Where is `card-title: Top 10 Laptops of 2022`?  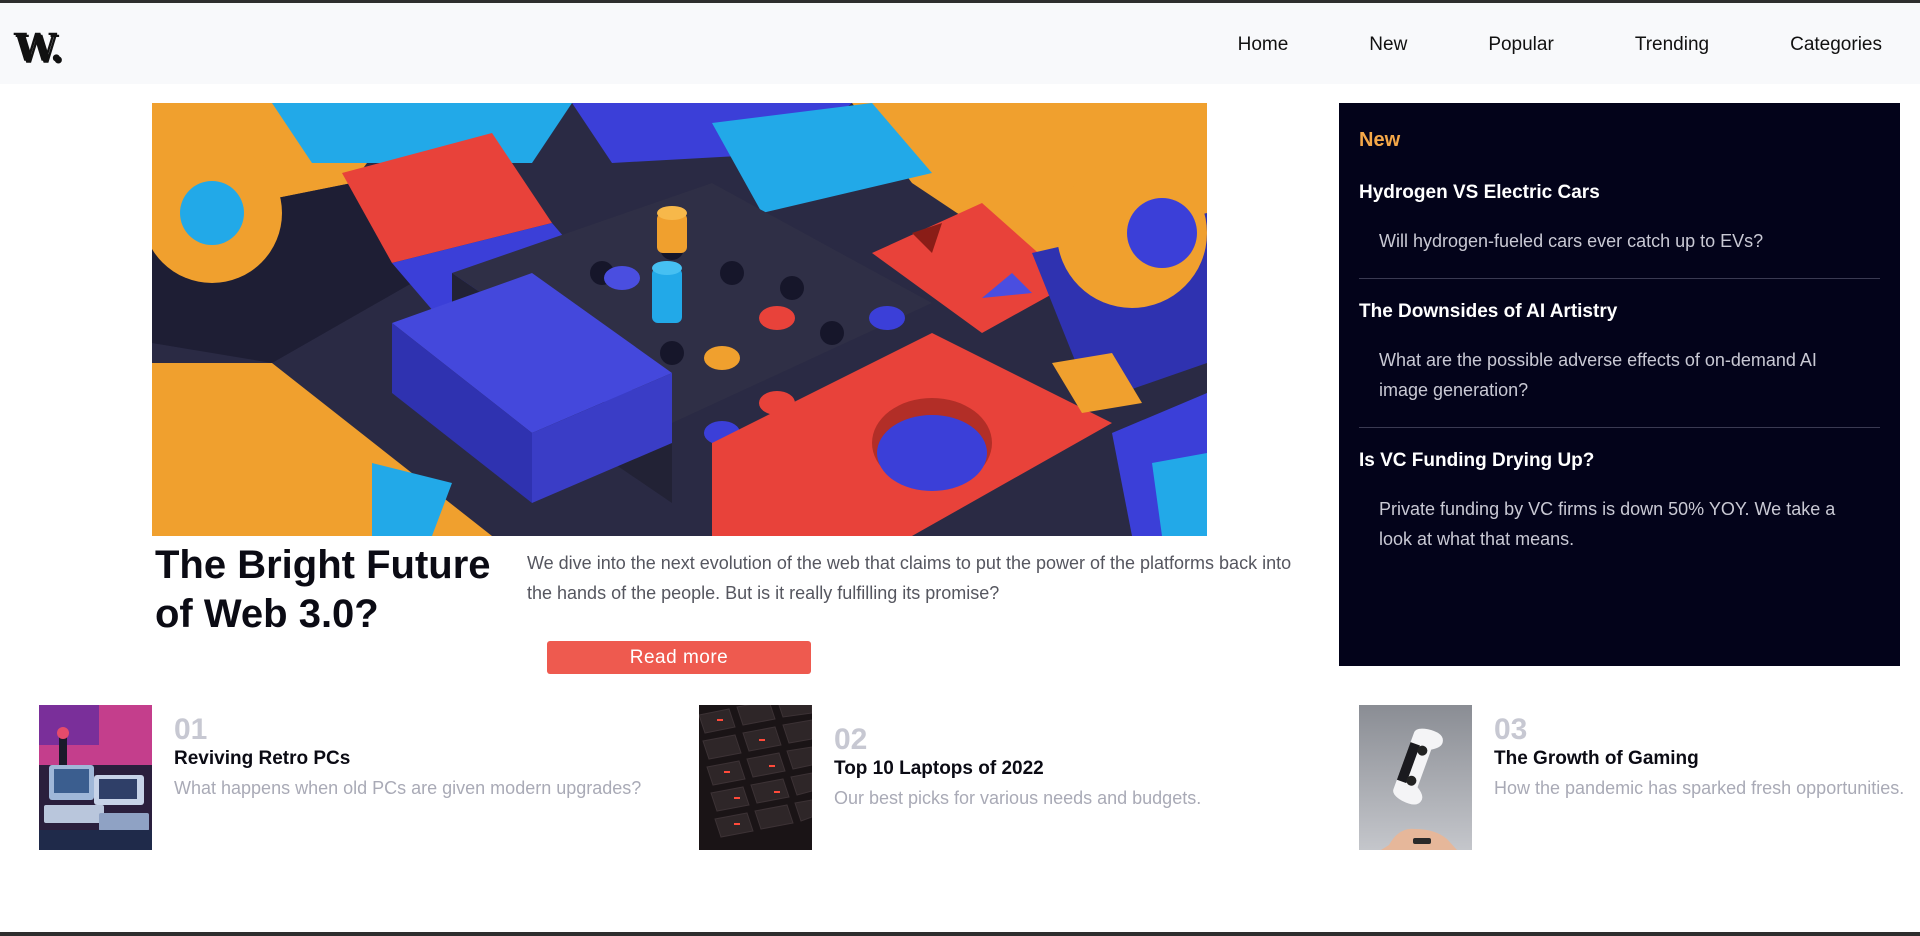
card-title: Top 10 Laptops of 2022 is located at coordinates (1069, 769).